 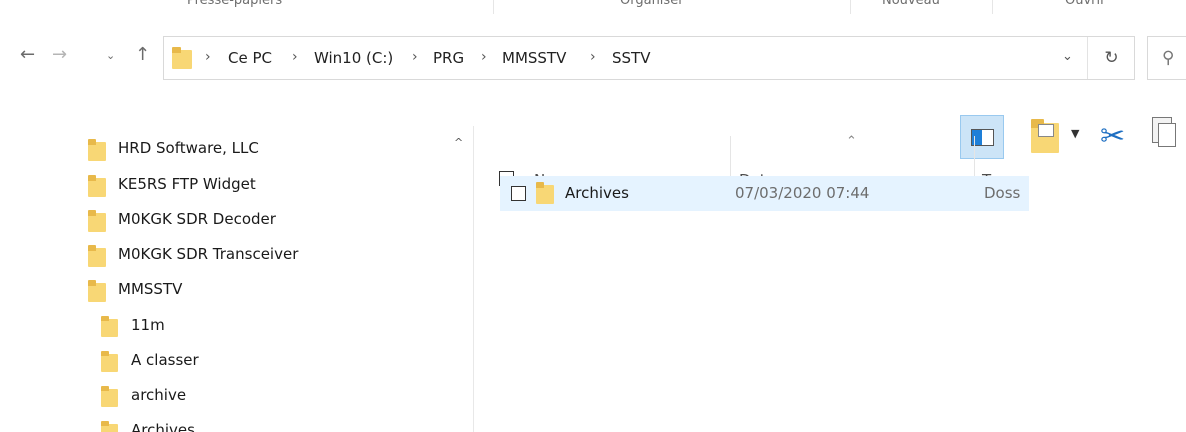 I want to click on tree-item-label: MMSSTV, so click(x=150, y=289).